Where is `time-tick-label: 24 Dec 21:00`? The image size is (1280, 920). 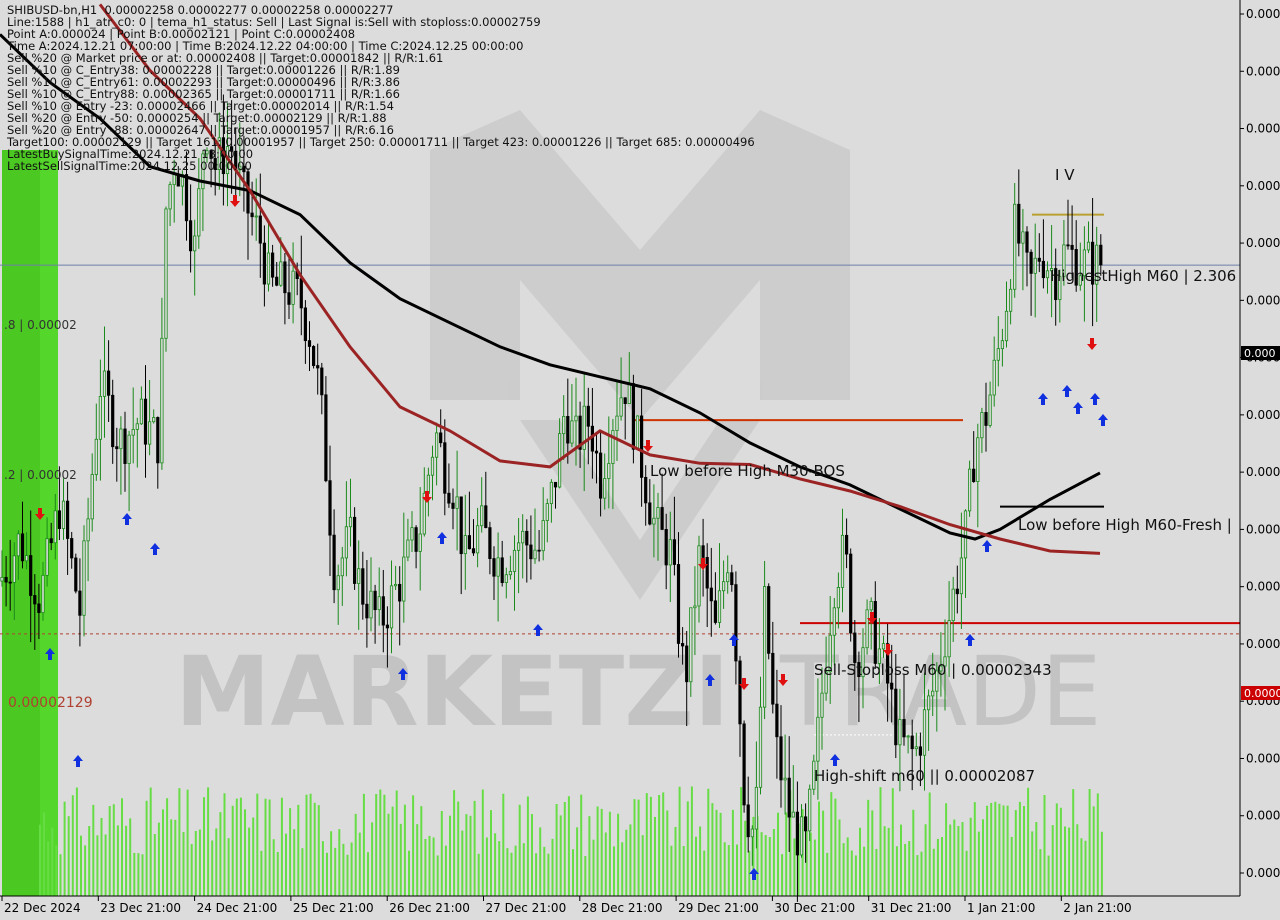 time-tick-label: 24 Dec 21:00 is located at coordinates (237, 908).